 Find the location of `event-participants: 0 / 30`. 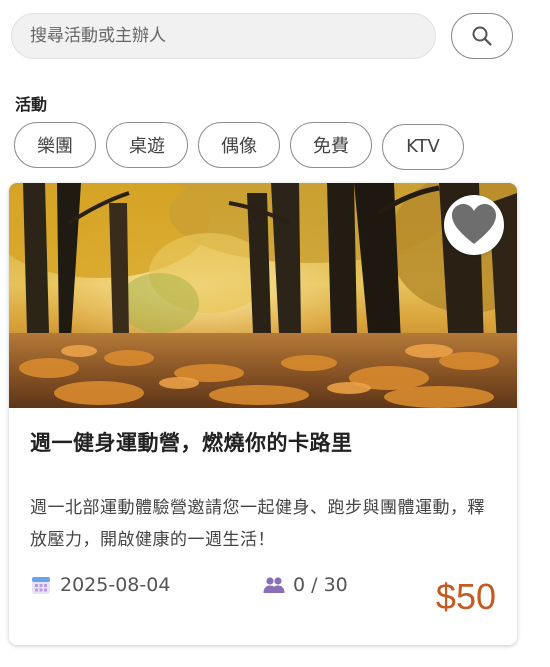

event-participants: 0 / 30 is located at coordinates (305, 585).